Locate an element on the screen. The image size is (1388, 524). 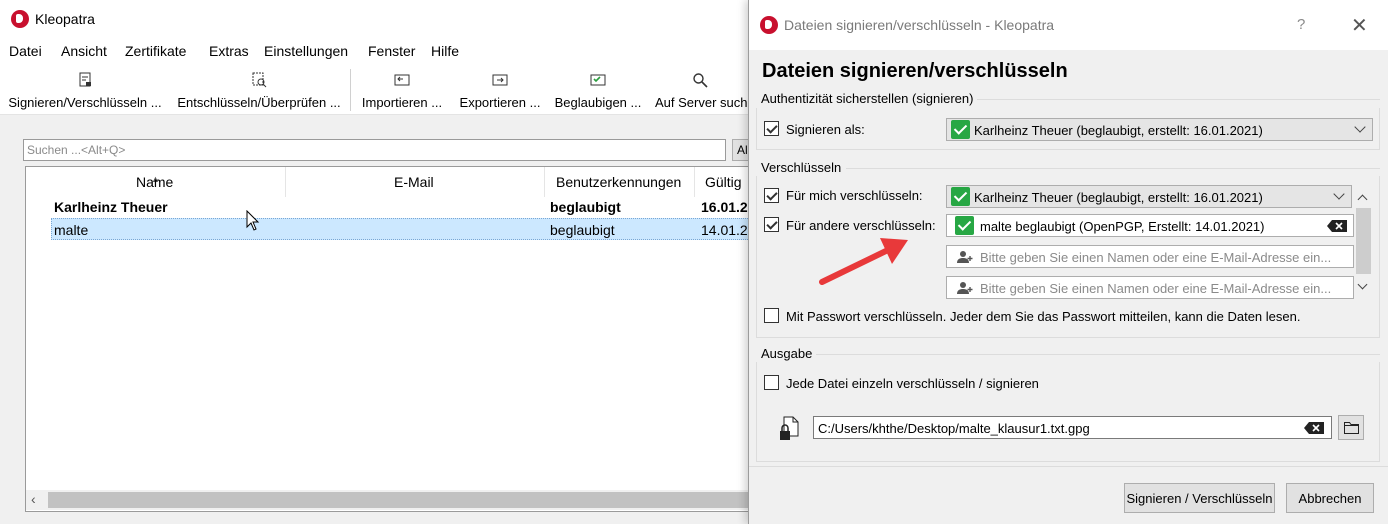
sign-as-checkbox is located at coordinates (771, 128).